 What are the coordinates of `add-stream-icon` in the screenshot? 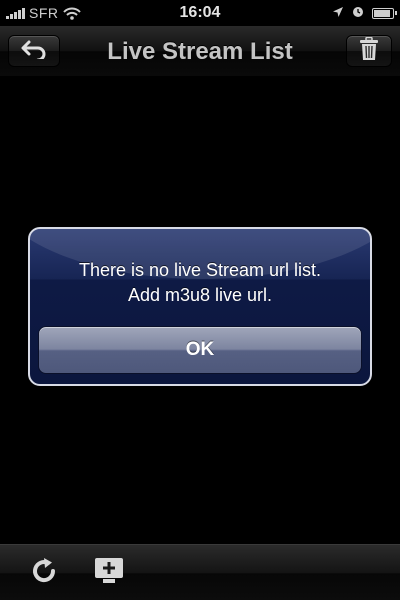 It's located at (109, 573).